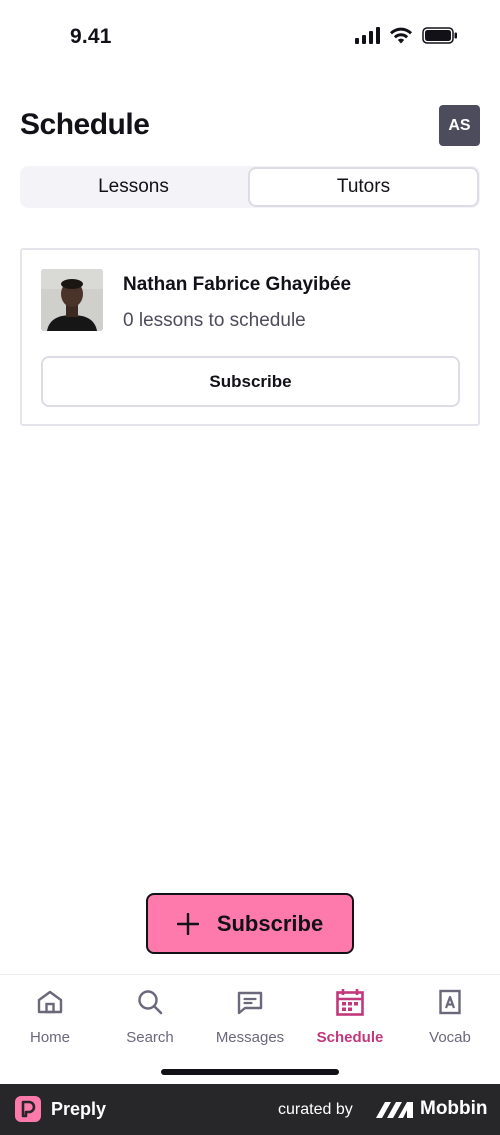 This screenshot has height=1135, width=500. What do you see at coordinates (85, 124) in the screenshot?
I see `page-title: Schedule` at bounding box center [85, 124].